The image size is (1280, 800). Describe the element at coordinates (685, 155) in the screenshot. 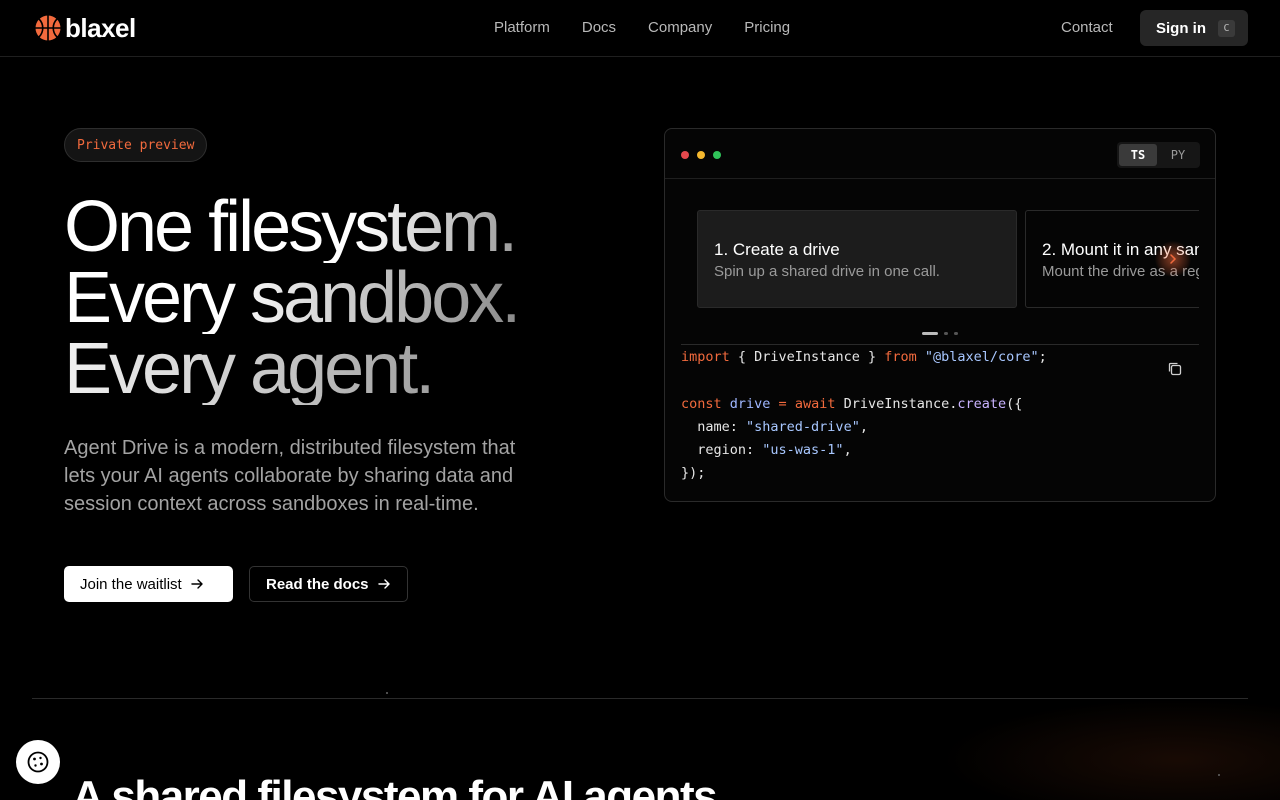

I see `window-dot-red` at that location.